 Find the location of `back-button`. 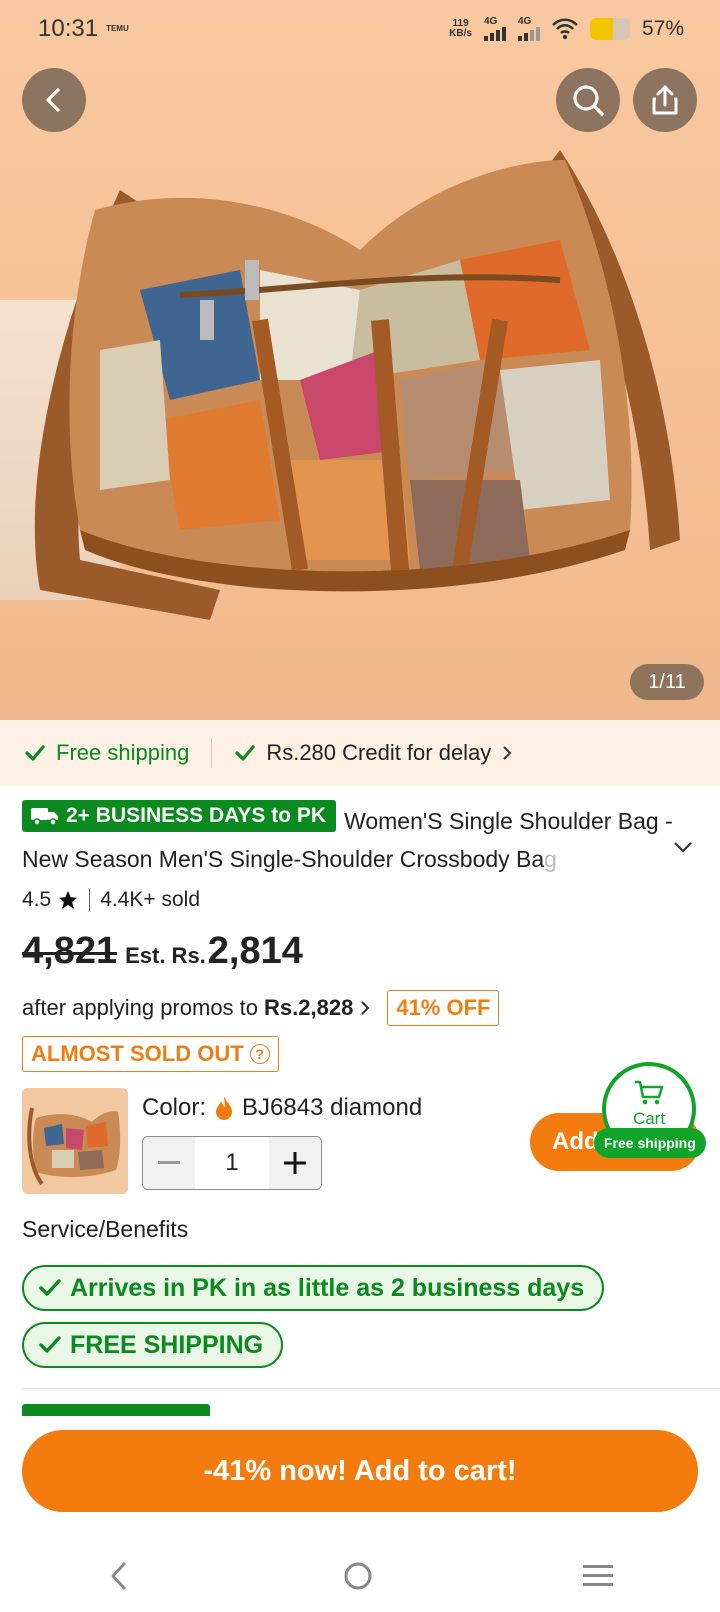

back-button is located at coordinates (54, 100).